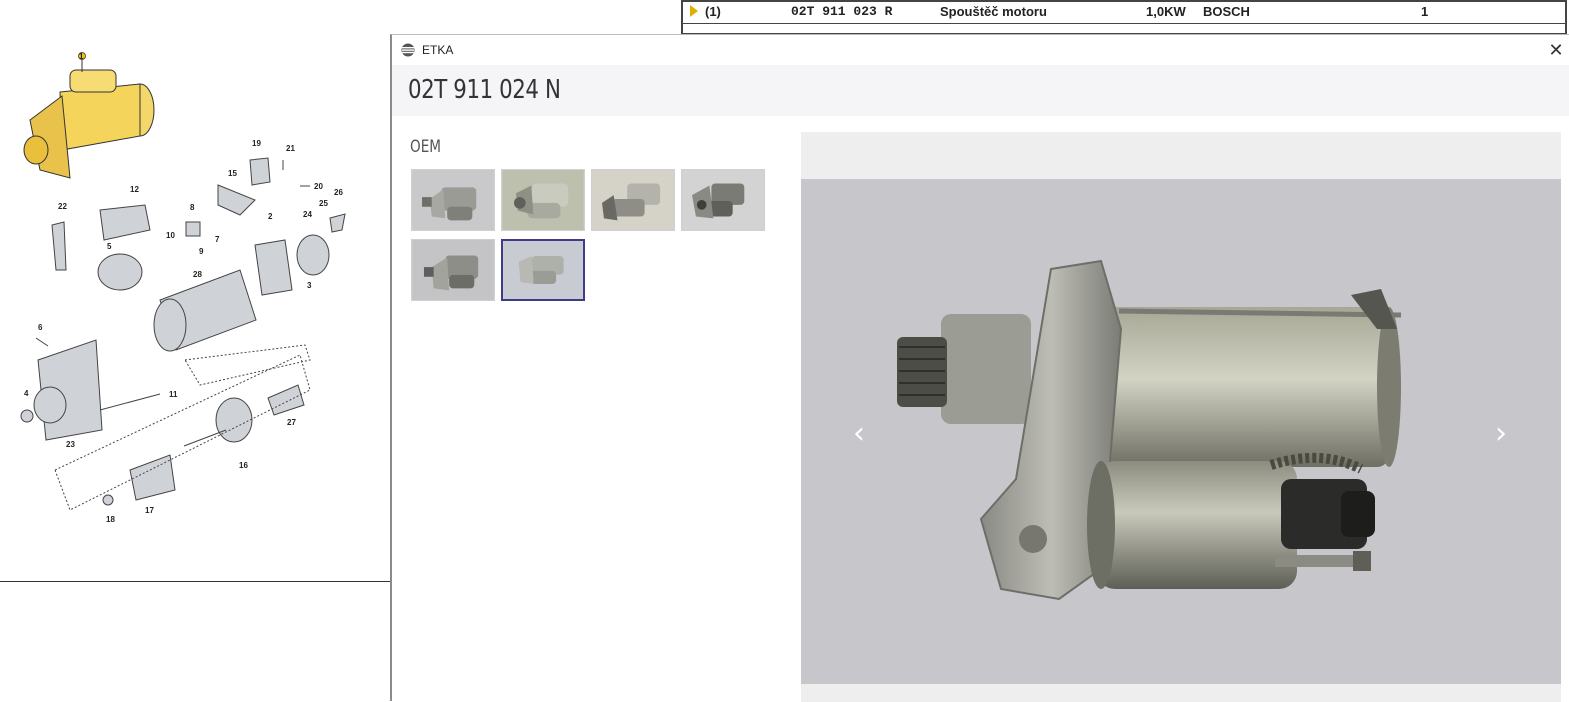 This screenshot has height=702, width=1569. What do you see at coordinates (232, 173) in the screenshot?
I see `svg-text: 15` at bounding box center [232, 173].